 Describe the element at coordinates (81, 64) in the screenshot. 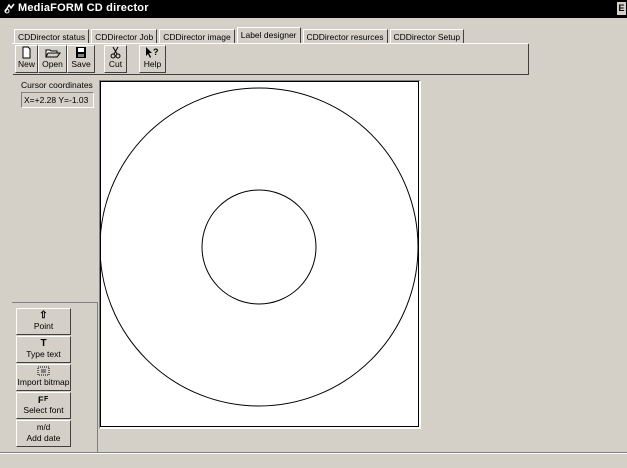

I see `save-label: Save` at that location.